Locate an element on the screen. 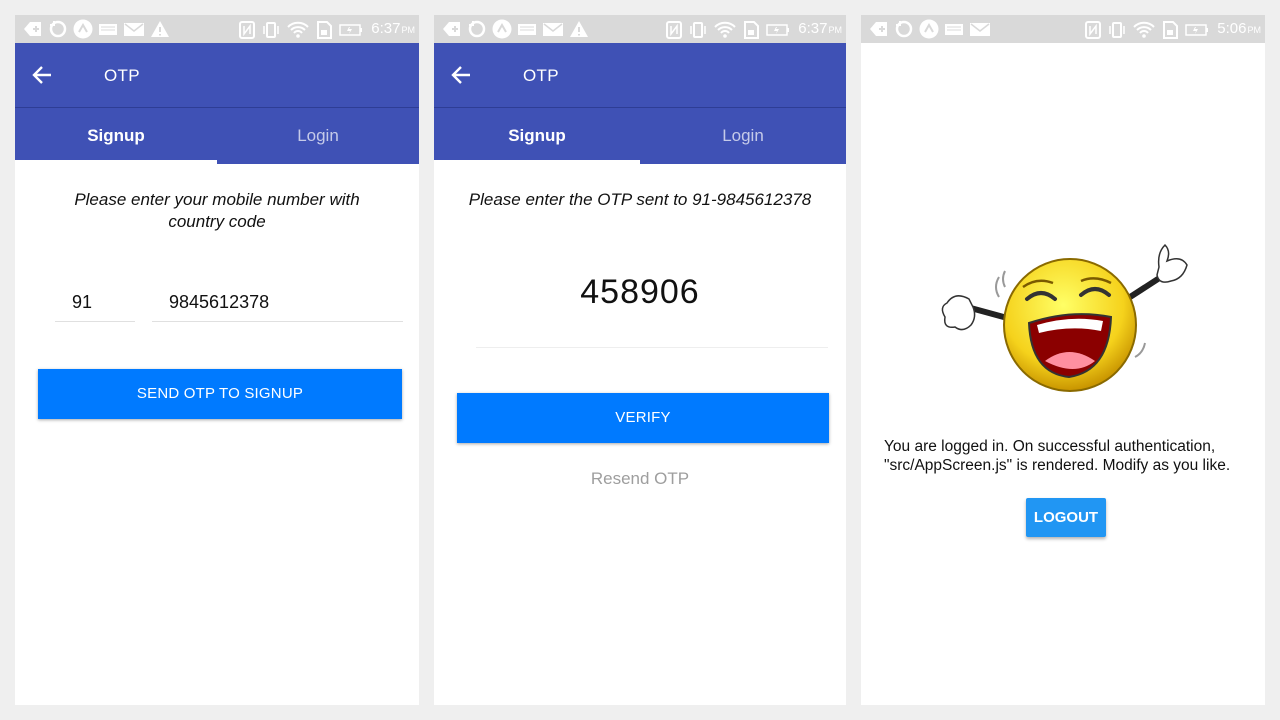  status-time: 5:06 is located at coordinates (1232, 28).